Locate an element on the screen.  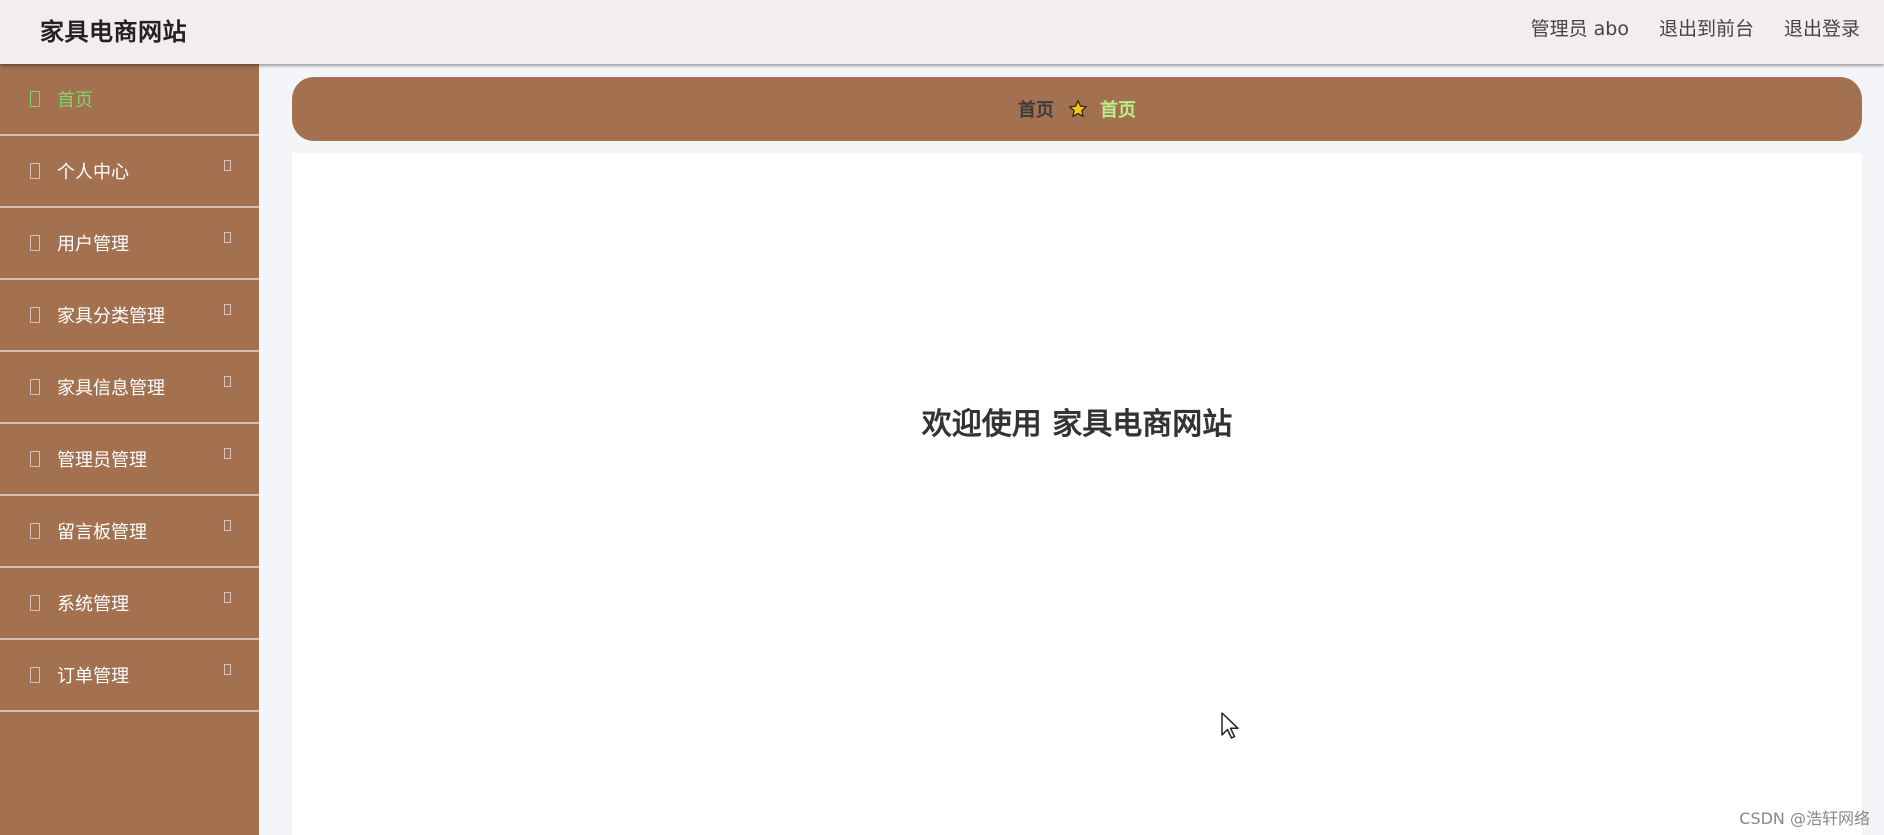
sidebar-item-personal-center: 个人中心 is located at coordinates (129, 172).